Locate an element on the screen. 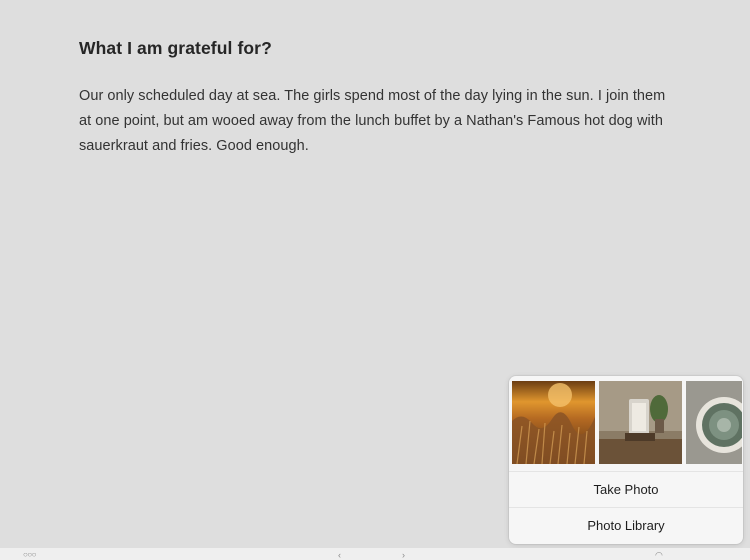  photo-picker-popover: Take Photo Photo Library is located at coordinates (626, 460).